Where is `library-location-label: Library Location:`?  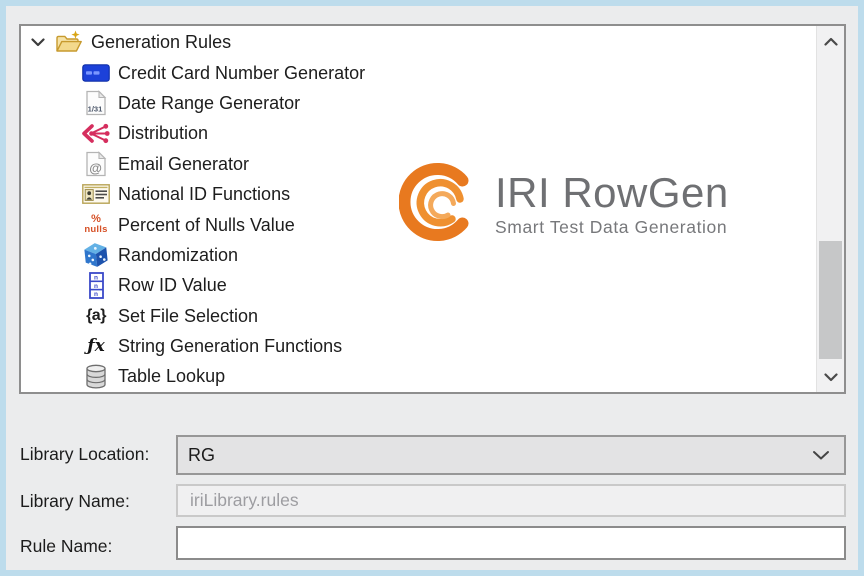 library-location-label: Library Location: is located at coordinates (85, 454).